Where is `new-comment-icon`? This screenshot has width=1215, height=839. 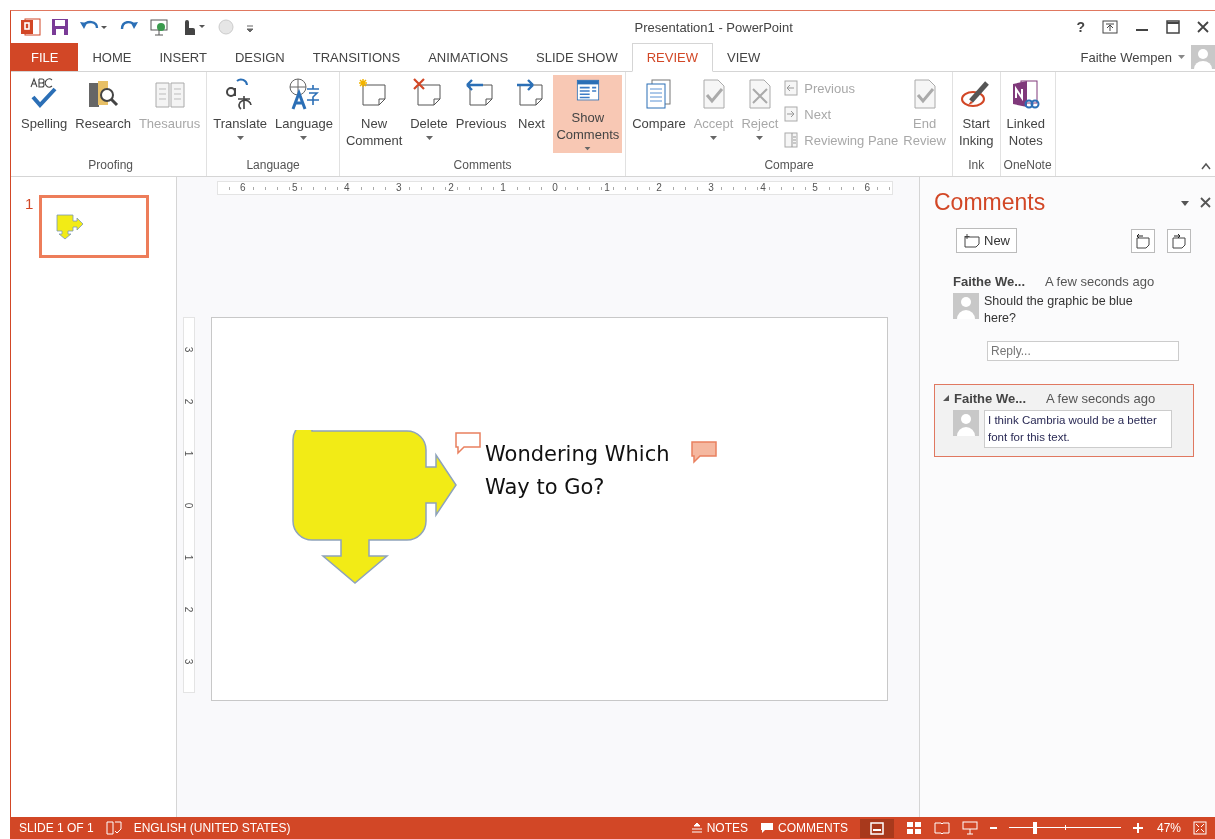 new-comment-icon is located at coordinates (972, 240).